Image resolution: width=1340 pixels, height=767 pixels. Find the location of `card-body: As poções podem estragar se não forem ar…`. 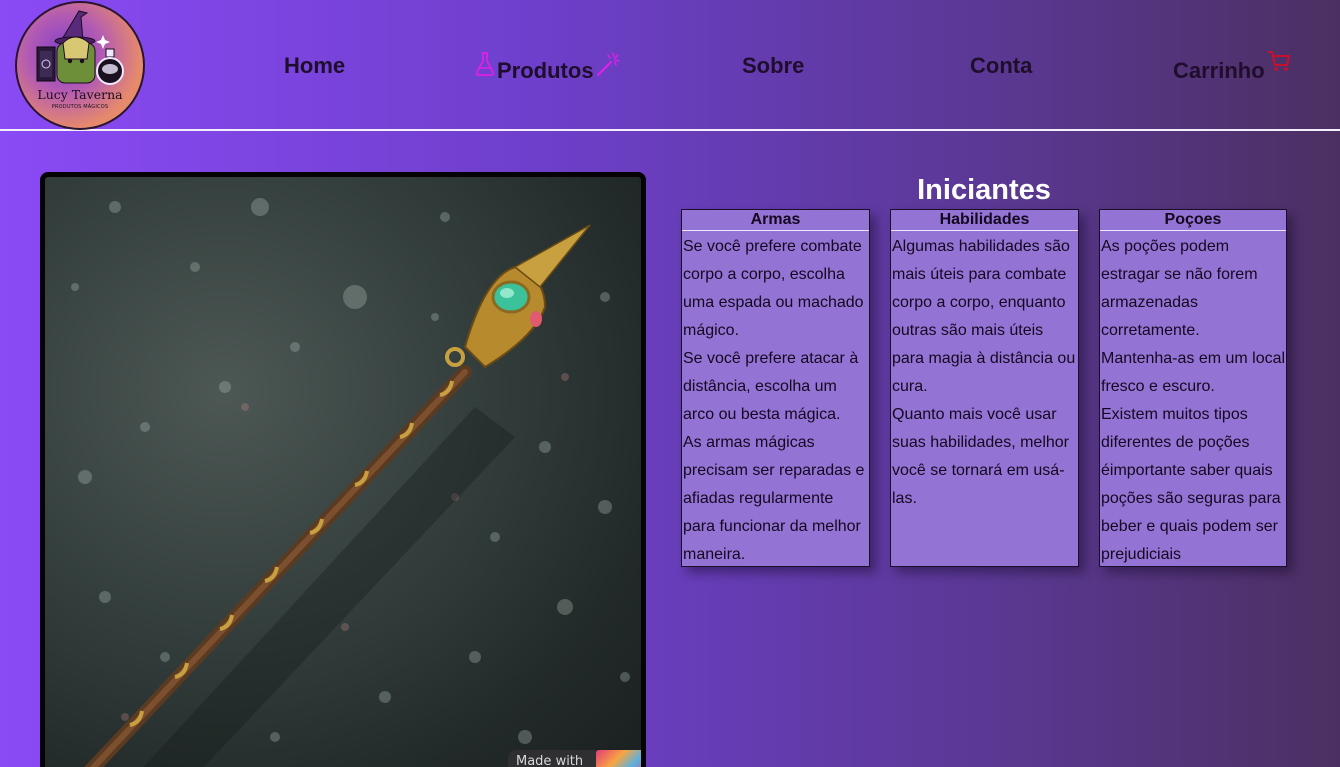

card-body: As poções podem estragar se não forem ar… is located at coordinates (1193, 400).